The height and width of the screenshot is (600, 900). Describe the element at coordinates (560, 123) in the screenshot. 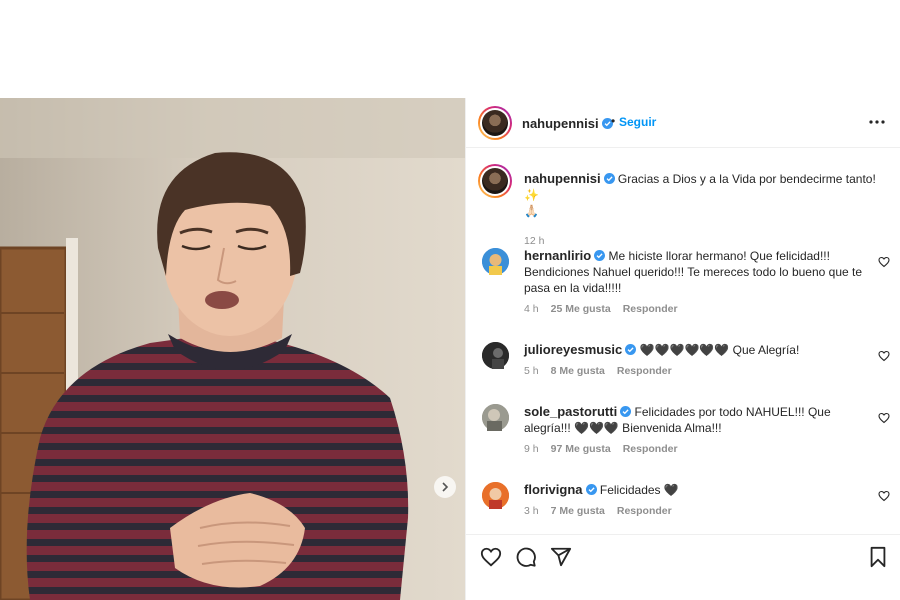

I see `author-username: nahupennisi` at that location.